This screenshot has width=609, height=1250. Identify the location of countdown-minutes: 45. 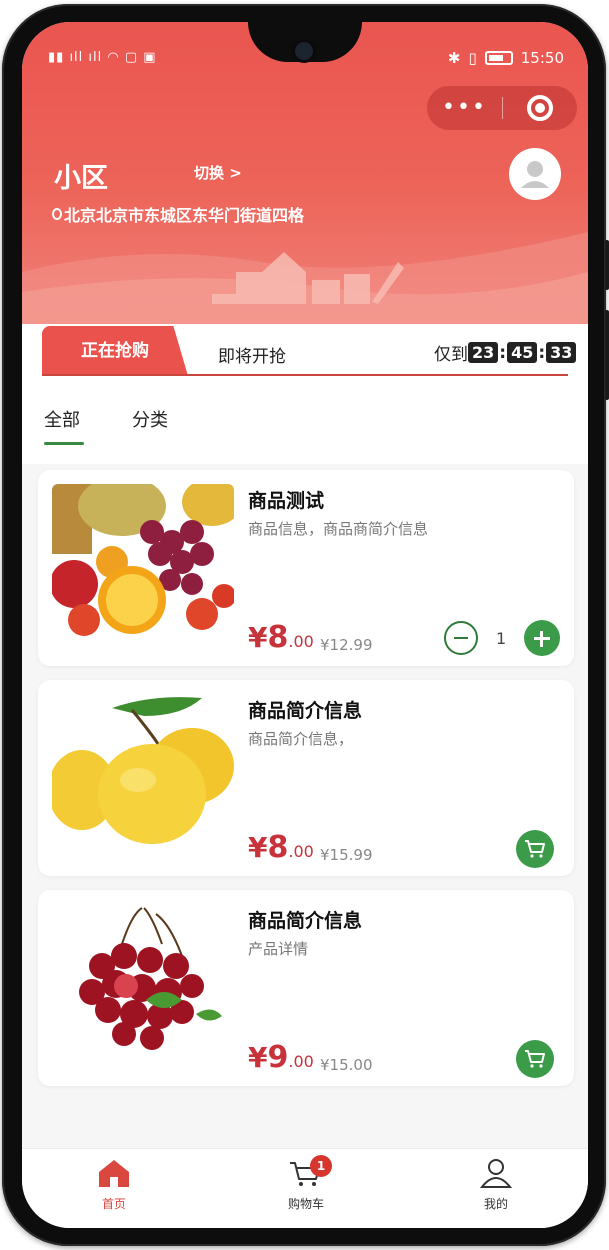
(522, 352).